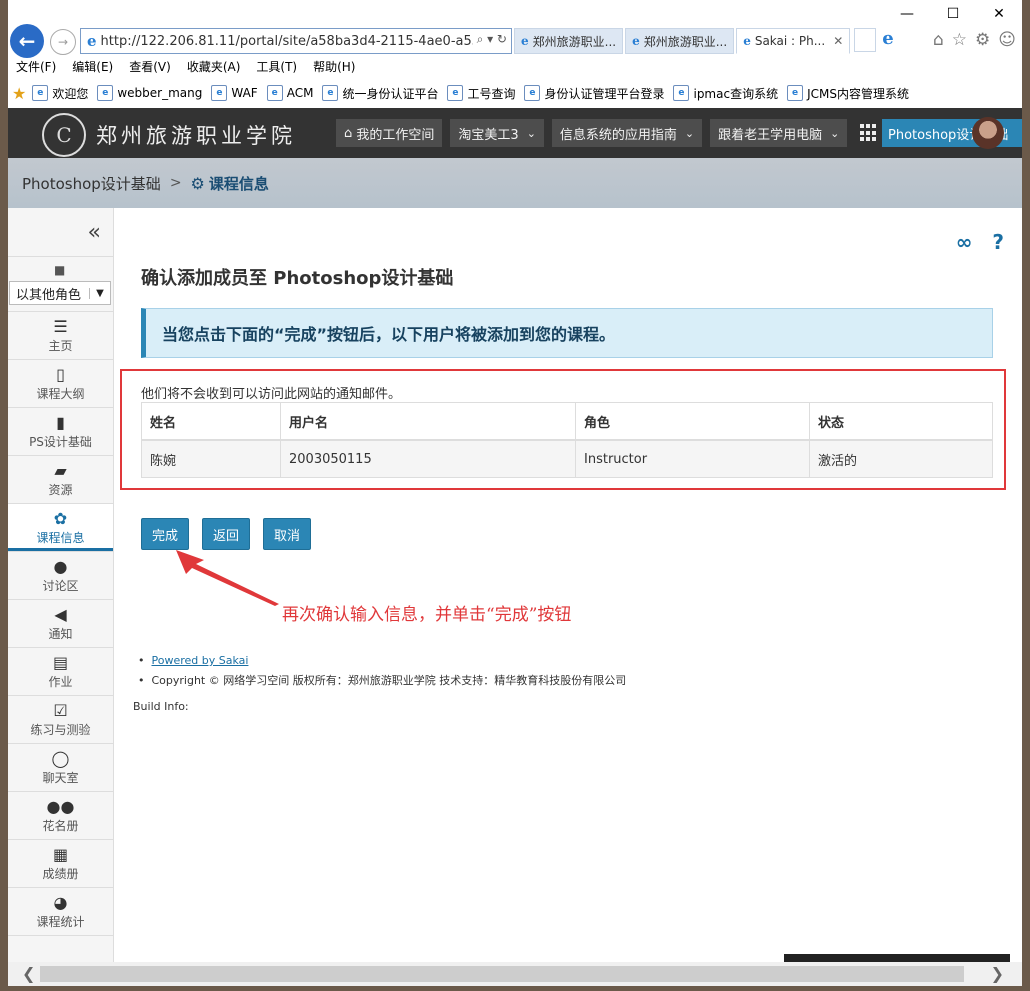 This screenshot has height=991, width=1030. I want to click on favorite-label: webber_mang, so click(160, 93).